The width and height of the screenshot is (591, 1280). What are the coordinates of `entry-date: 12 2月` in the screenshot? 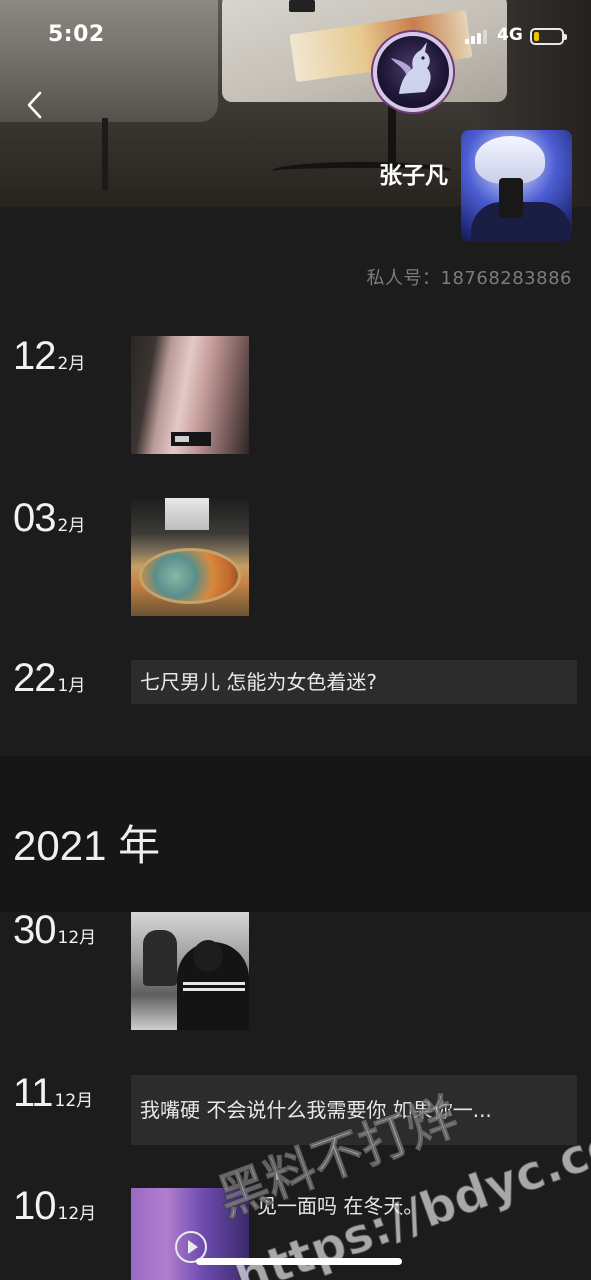 It's located at (49, 356).